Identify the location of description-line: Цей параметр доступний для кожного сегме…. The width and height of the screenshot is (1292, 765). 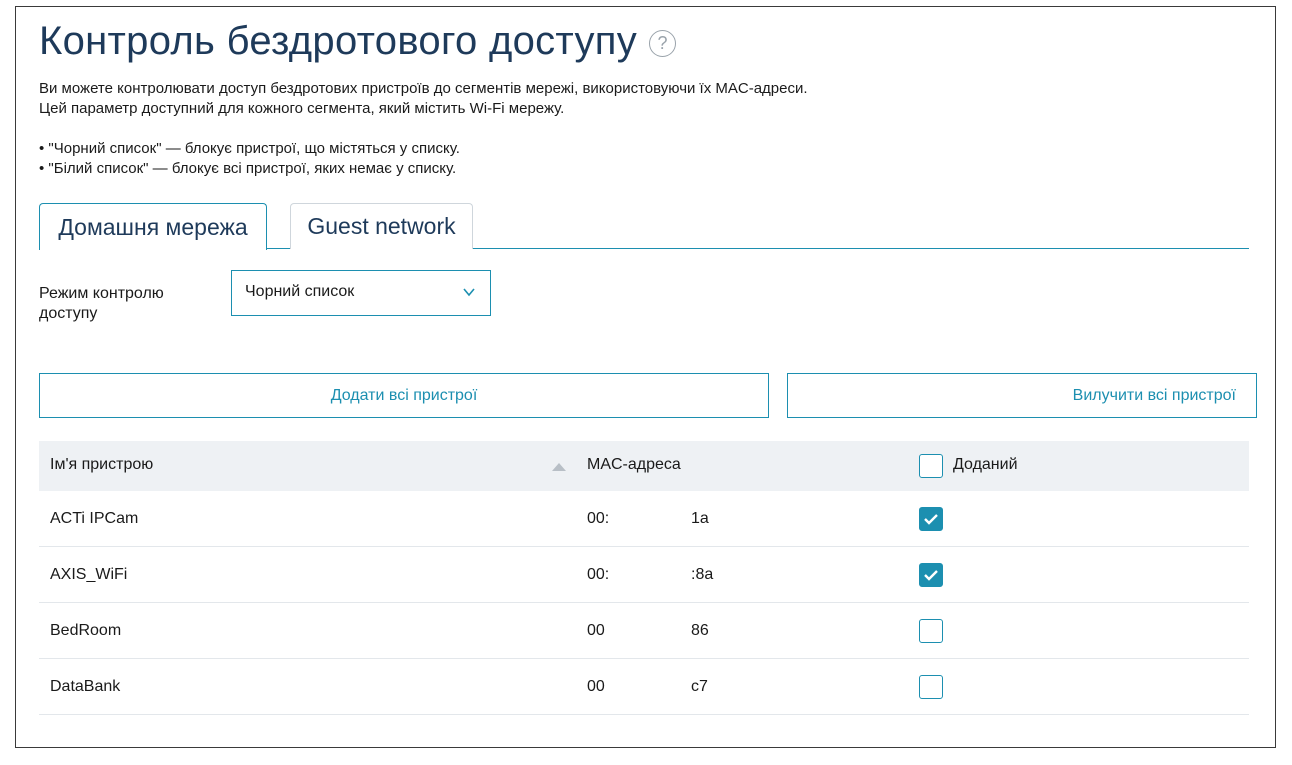
(302, 108).